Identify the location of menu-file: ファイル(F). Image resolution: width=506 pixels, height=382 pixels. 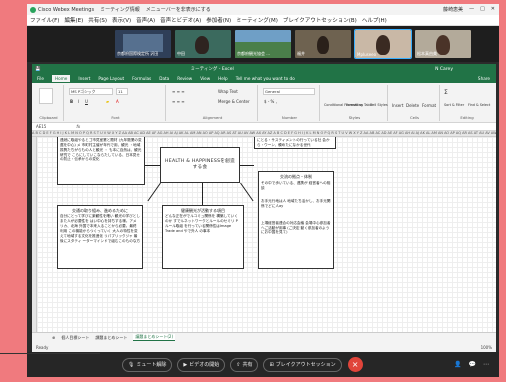
(44, 20).